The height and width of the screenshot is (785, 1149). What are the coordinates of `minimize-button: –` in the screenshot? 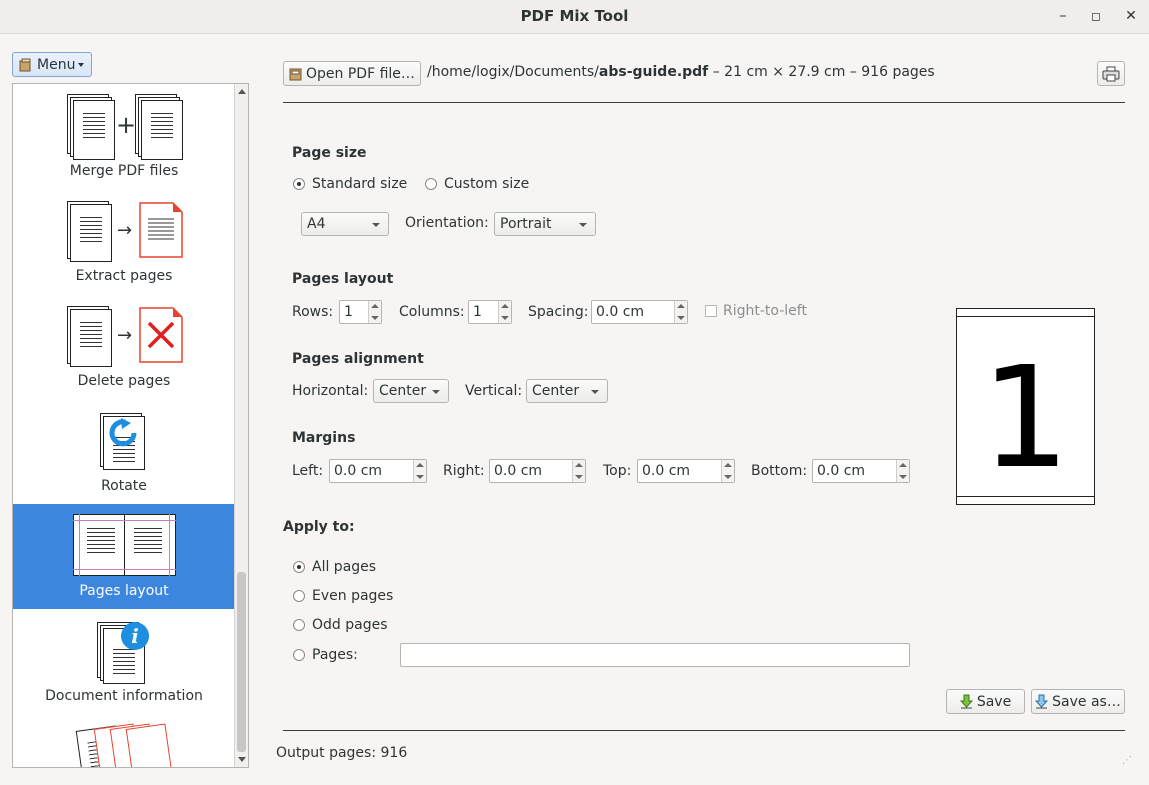 It's located at (1063, 16).